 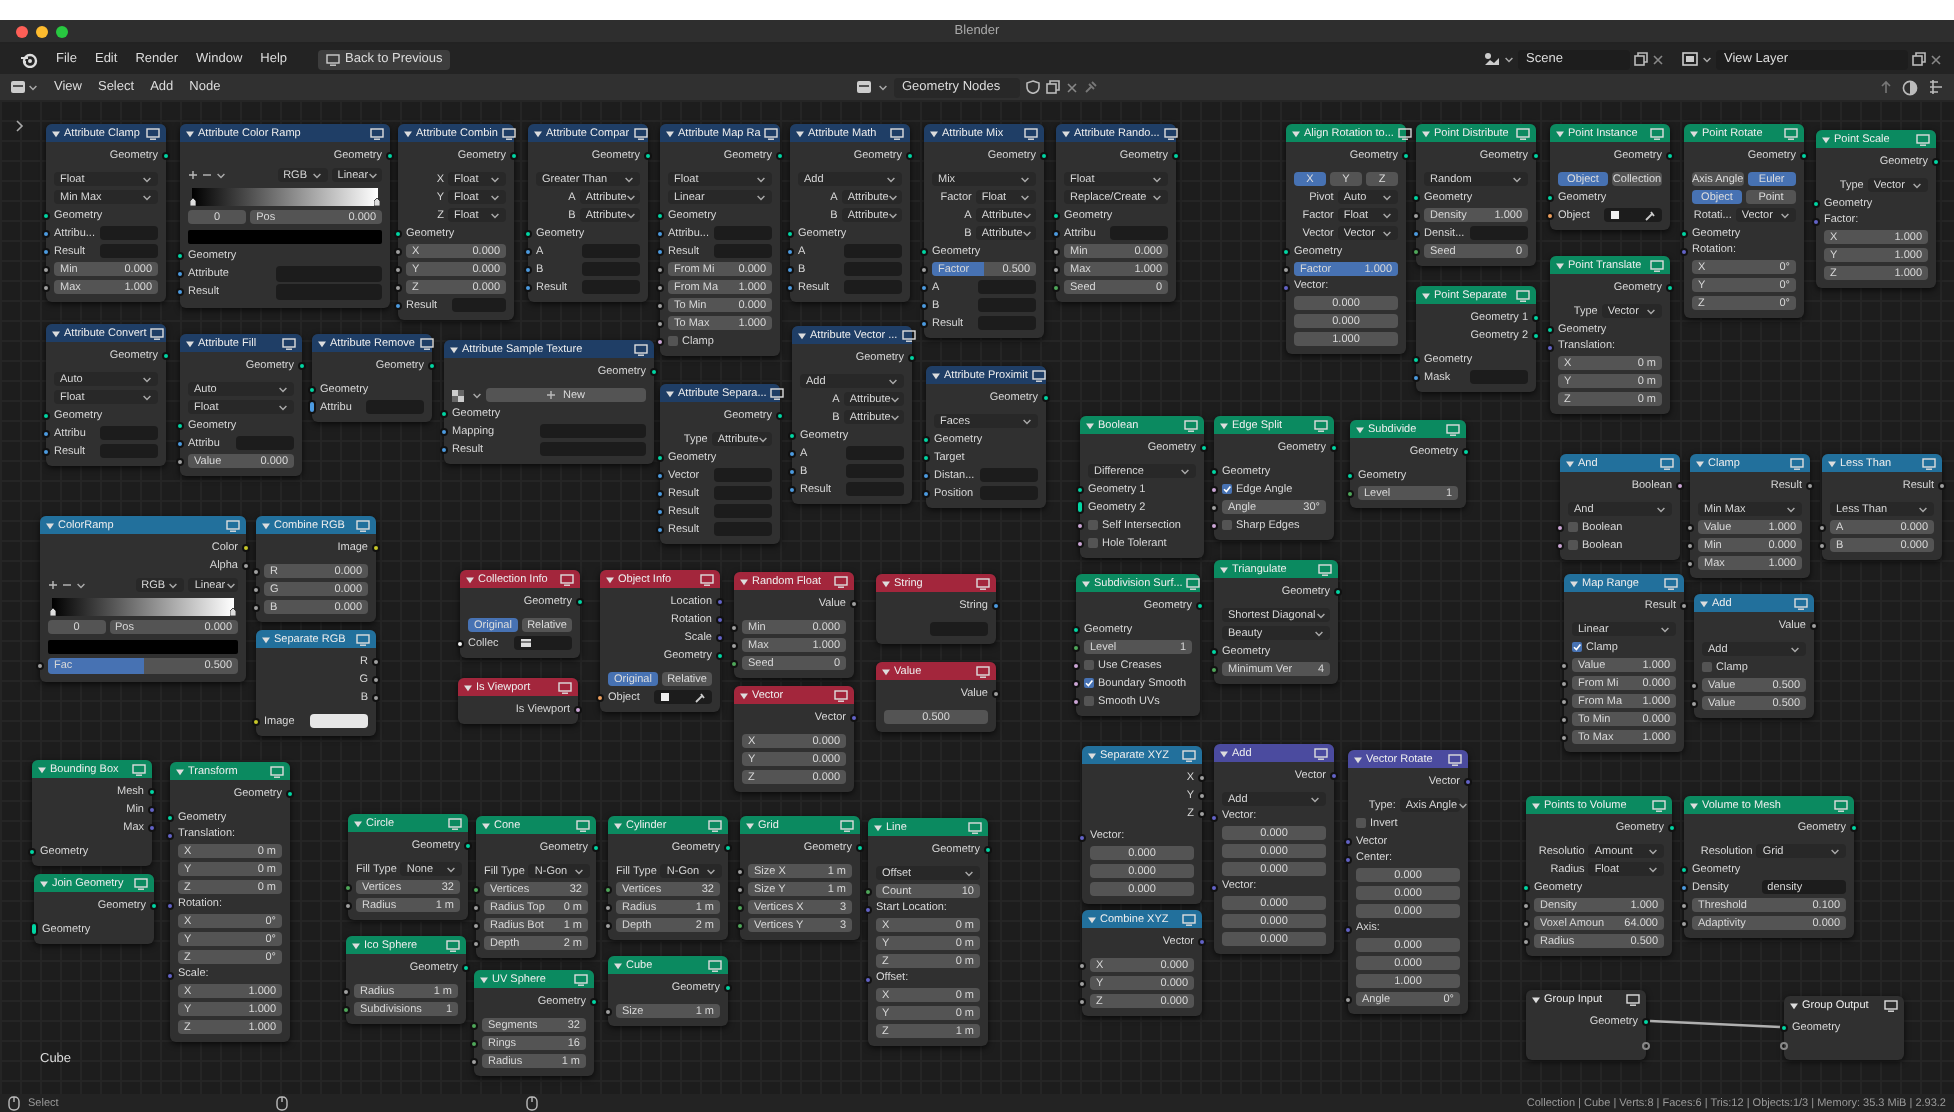 I want to click on node-tree-icon, so click(x=864, y=87).